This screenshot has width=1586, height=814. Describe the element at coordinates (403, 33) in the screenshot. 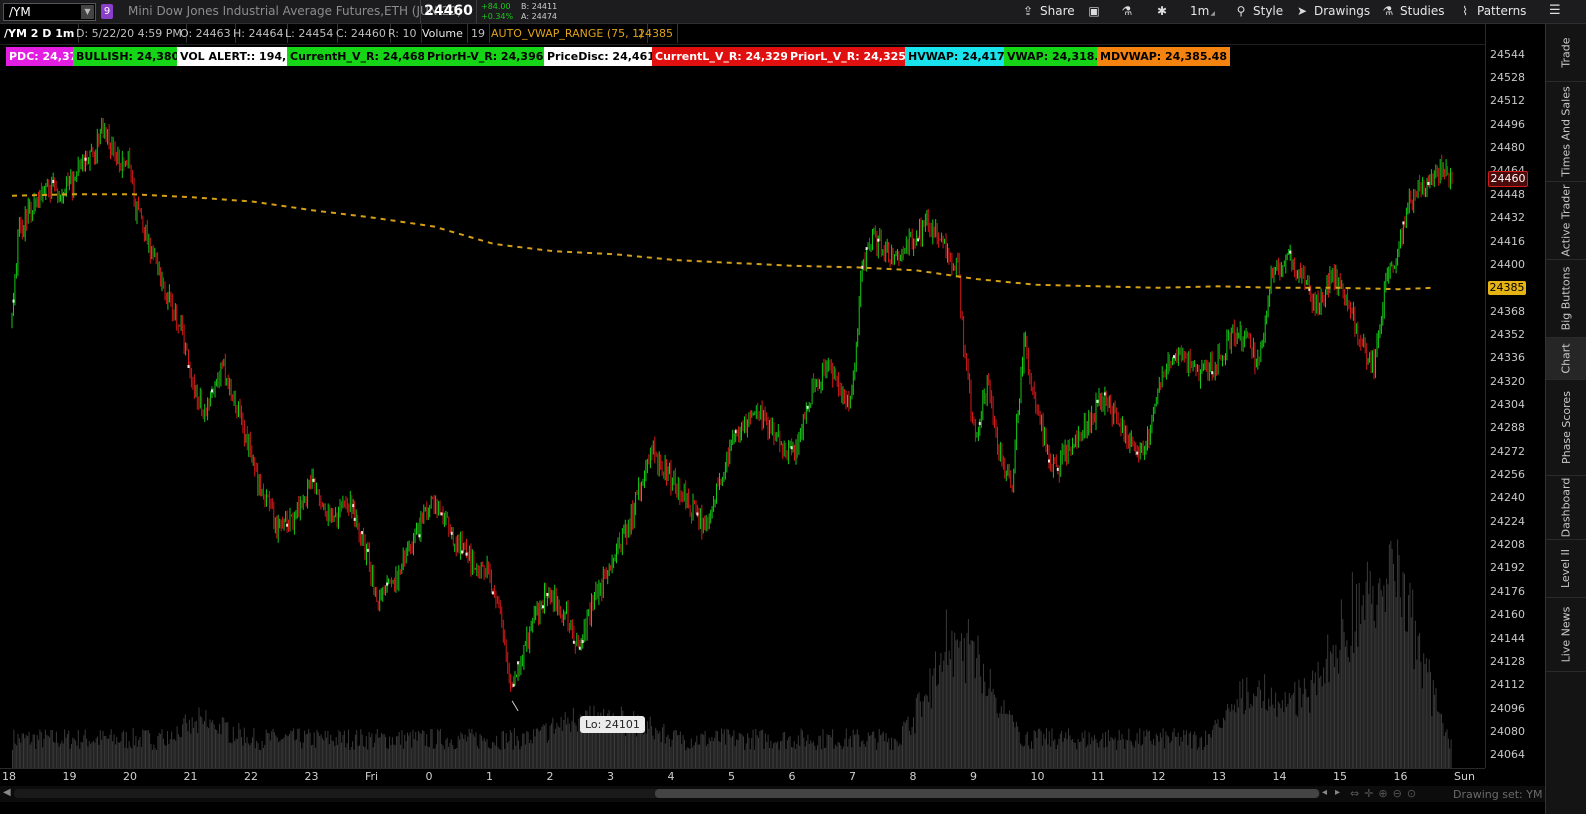

I see `bar-range: R: 10` at that location.